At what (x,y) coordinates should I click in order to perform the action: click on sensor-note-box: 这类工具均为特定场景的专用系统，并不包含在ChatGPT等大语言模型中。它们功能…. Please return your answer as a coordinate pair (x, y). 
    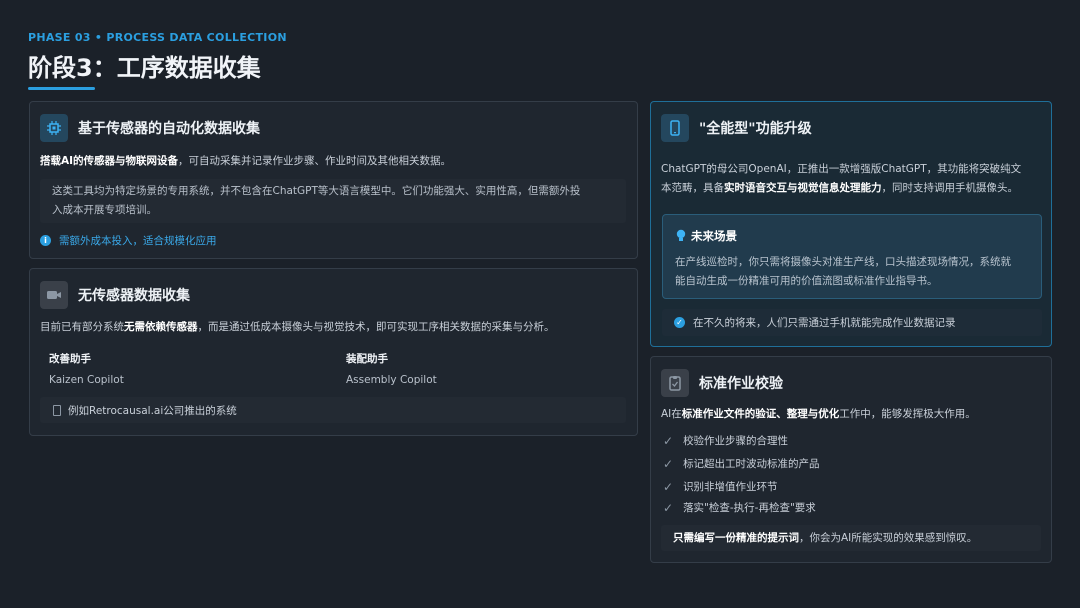
    Looking at the image, I should click on (333, 201).